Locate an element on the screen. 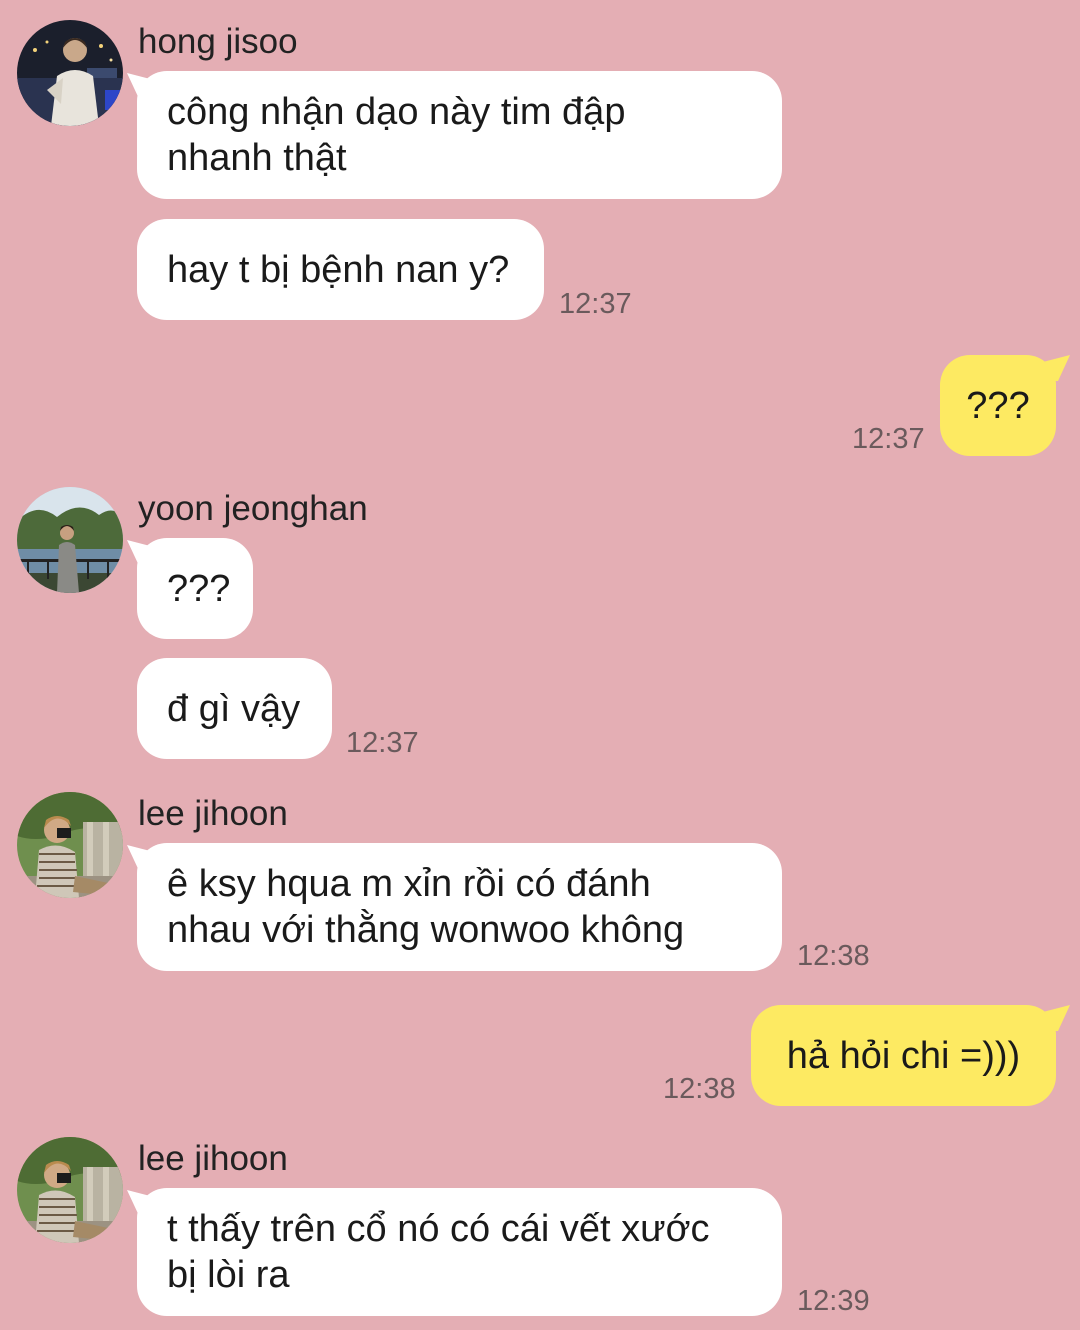 Image resolution: width=1080 pixels, height=1330 pixels. message-bubble: hay t bị bệnh nan y? is located at coordinates (340, 269).